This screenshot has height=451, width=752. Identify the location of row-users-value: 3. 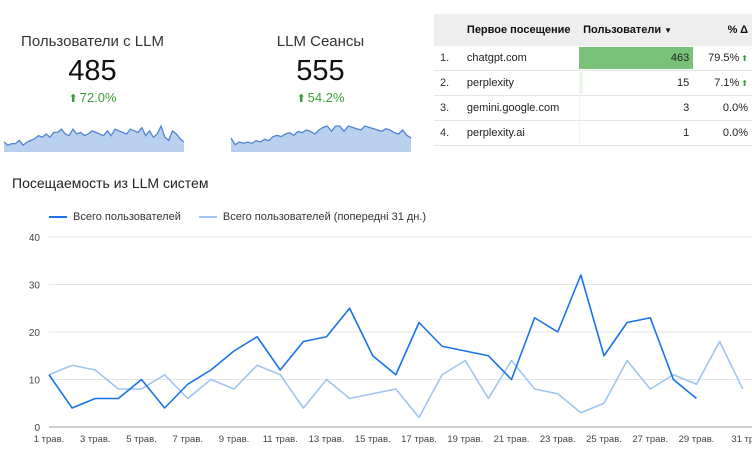
(686, 108).